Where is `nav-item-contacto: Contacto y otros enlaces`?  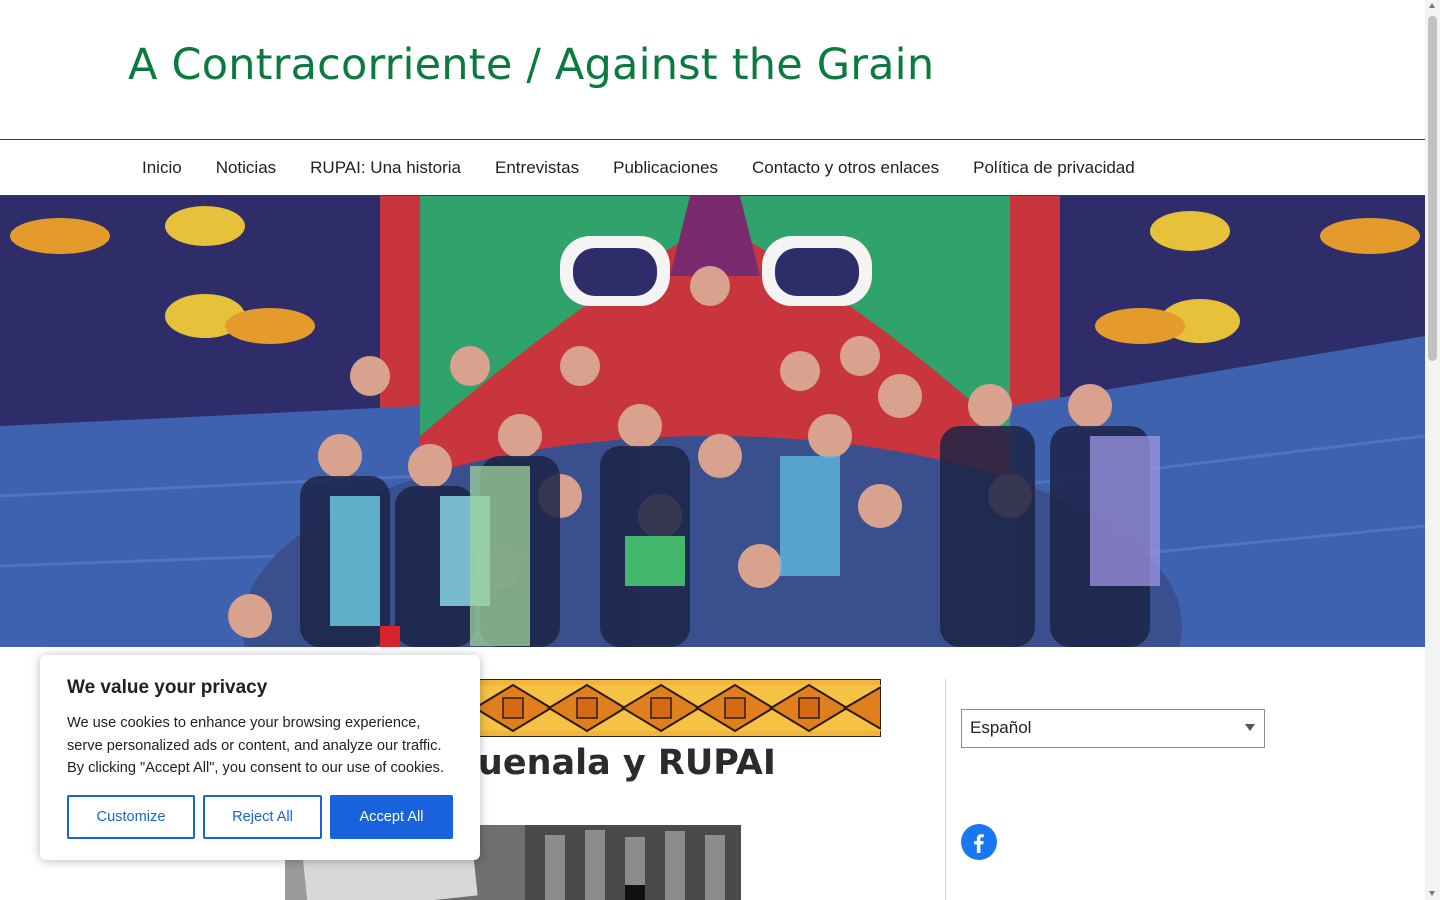
nav-item-contacto: Contacto y otros enlaces is located at coordinates (845, 168).